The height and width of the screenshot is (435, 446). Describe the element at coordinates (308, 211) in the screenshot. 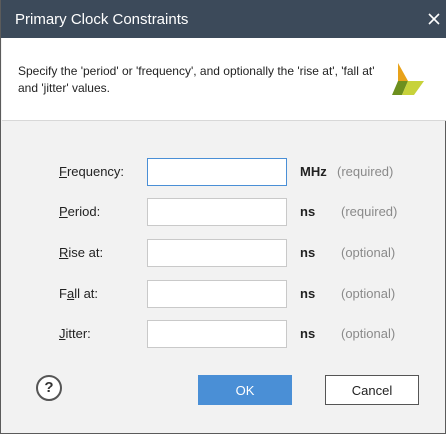

I see `period-unit: ns` at that location.